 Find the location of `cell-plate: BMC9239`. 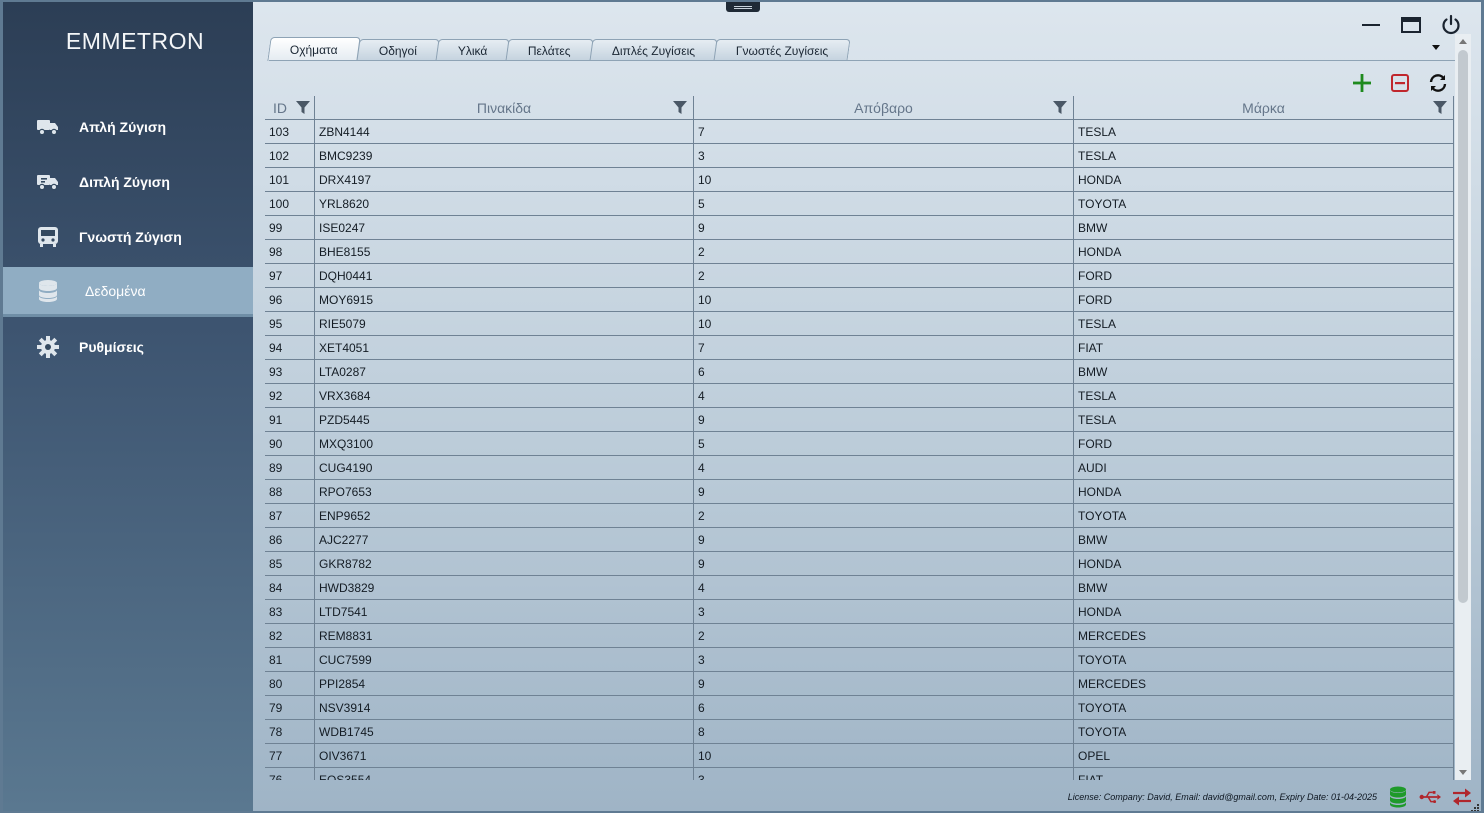

cell-plate: BMC9239 is located at coordinates (504, 155).